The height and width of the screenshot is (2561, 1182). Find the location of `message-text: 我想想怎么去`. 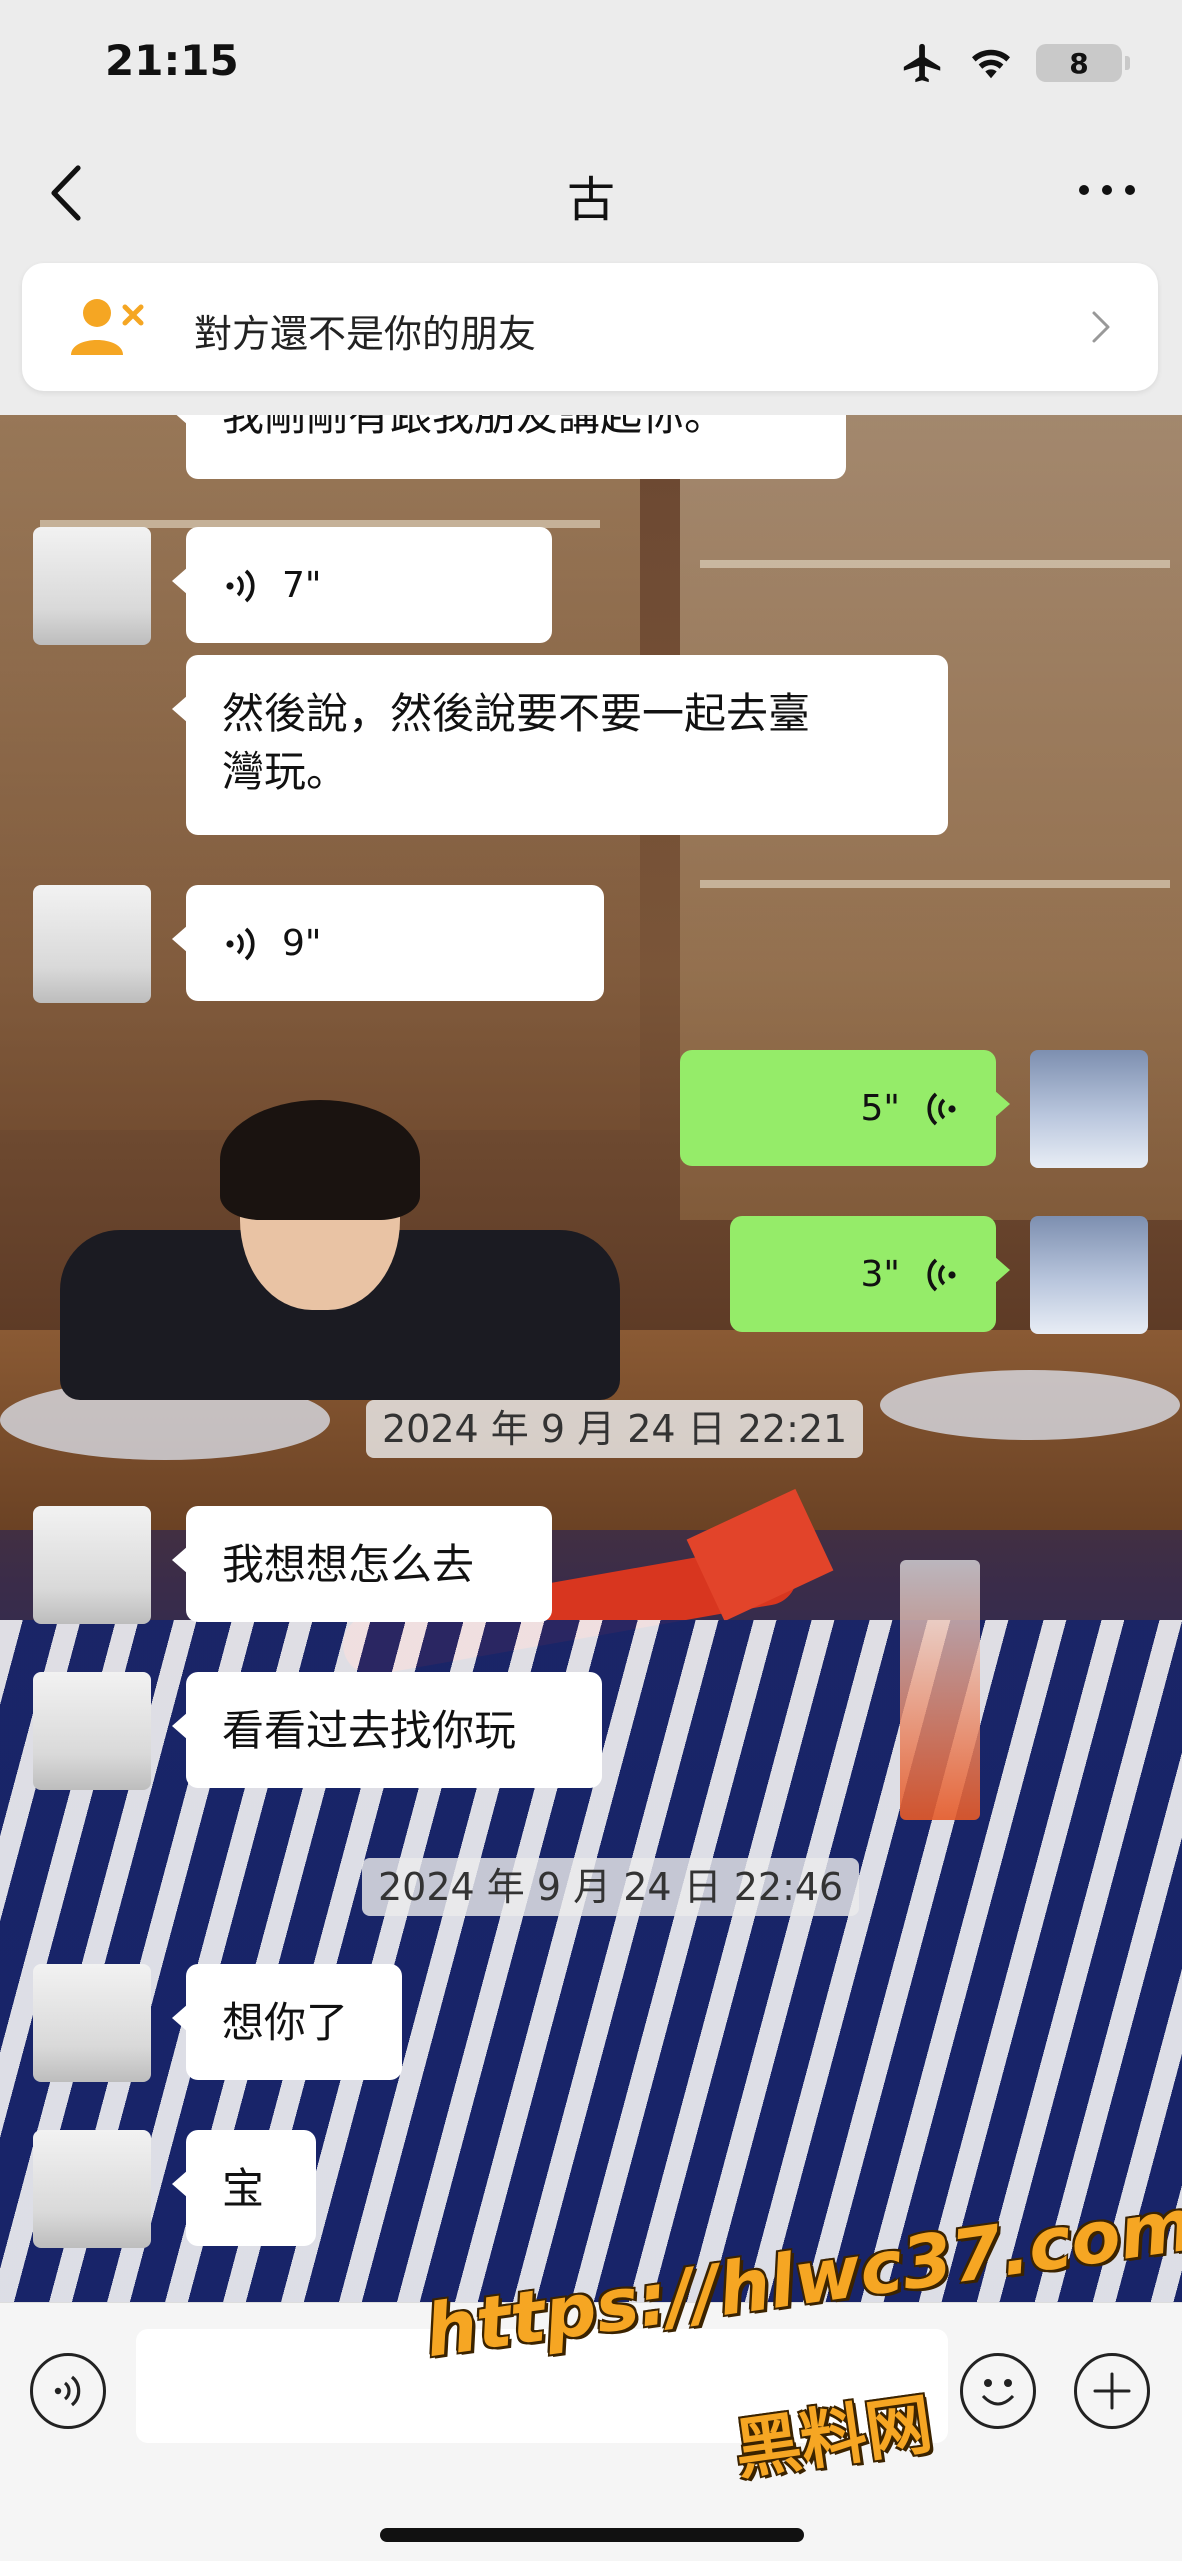

message-text: 我想想怎么去 is located at coordinates (348, 1564).